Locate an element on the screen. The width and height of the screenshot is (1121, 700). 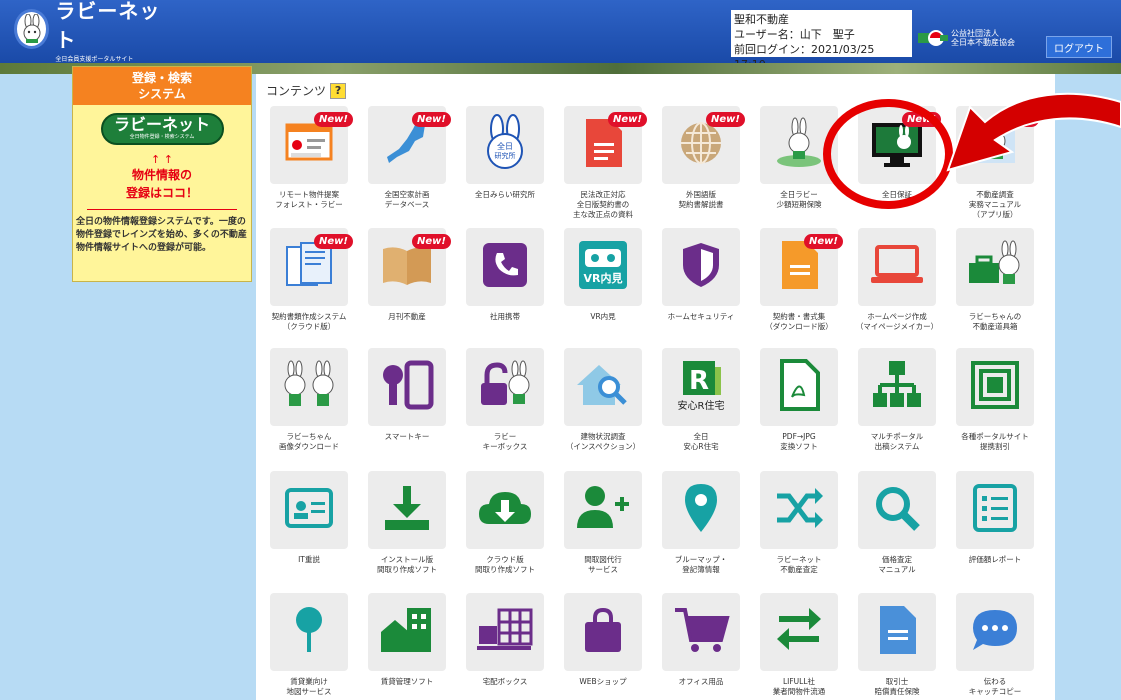
content-tile: IT重説 is located at coordinates (305, 531).